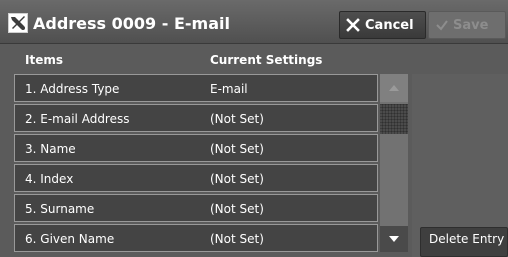 The width and height of the screenshot is (508, 257). I want to click on delete-entry-button: Delete Entry, so click(464, 242).